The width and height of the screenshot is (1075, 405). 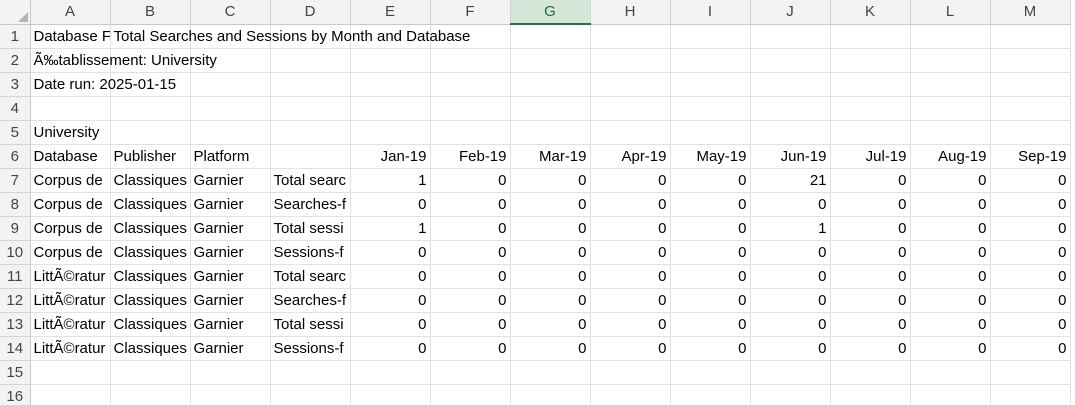 I want to click on cell-i14: 0, so click(x=710, y=348).